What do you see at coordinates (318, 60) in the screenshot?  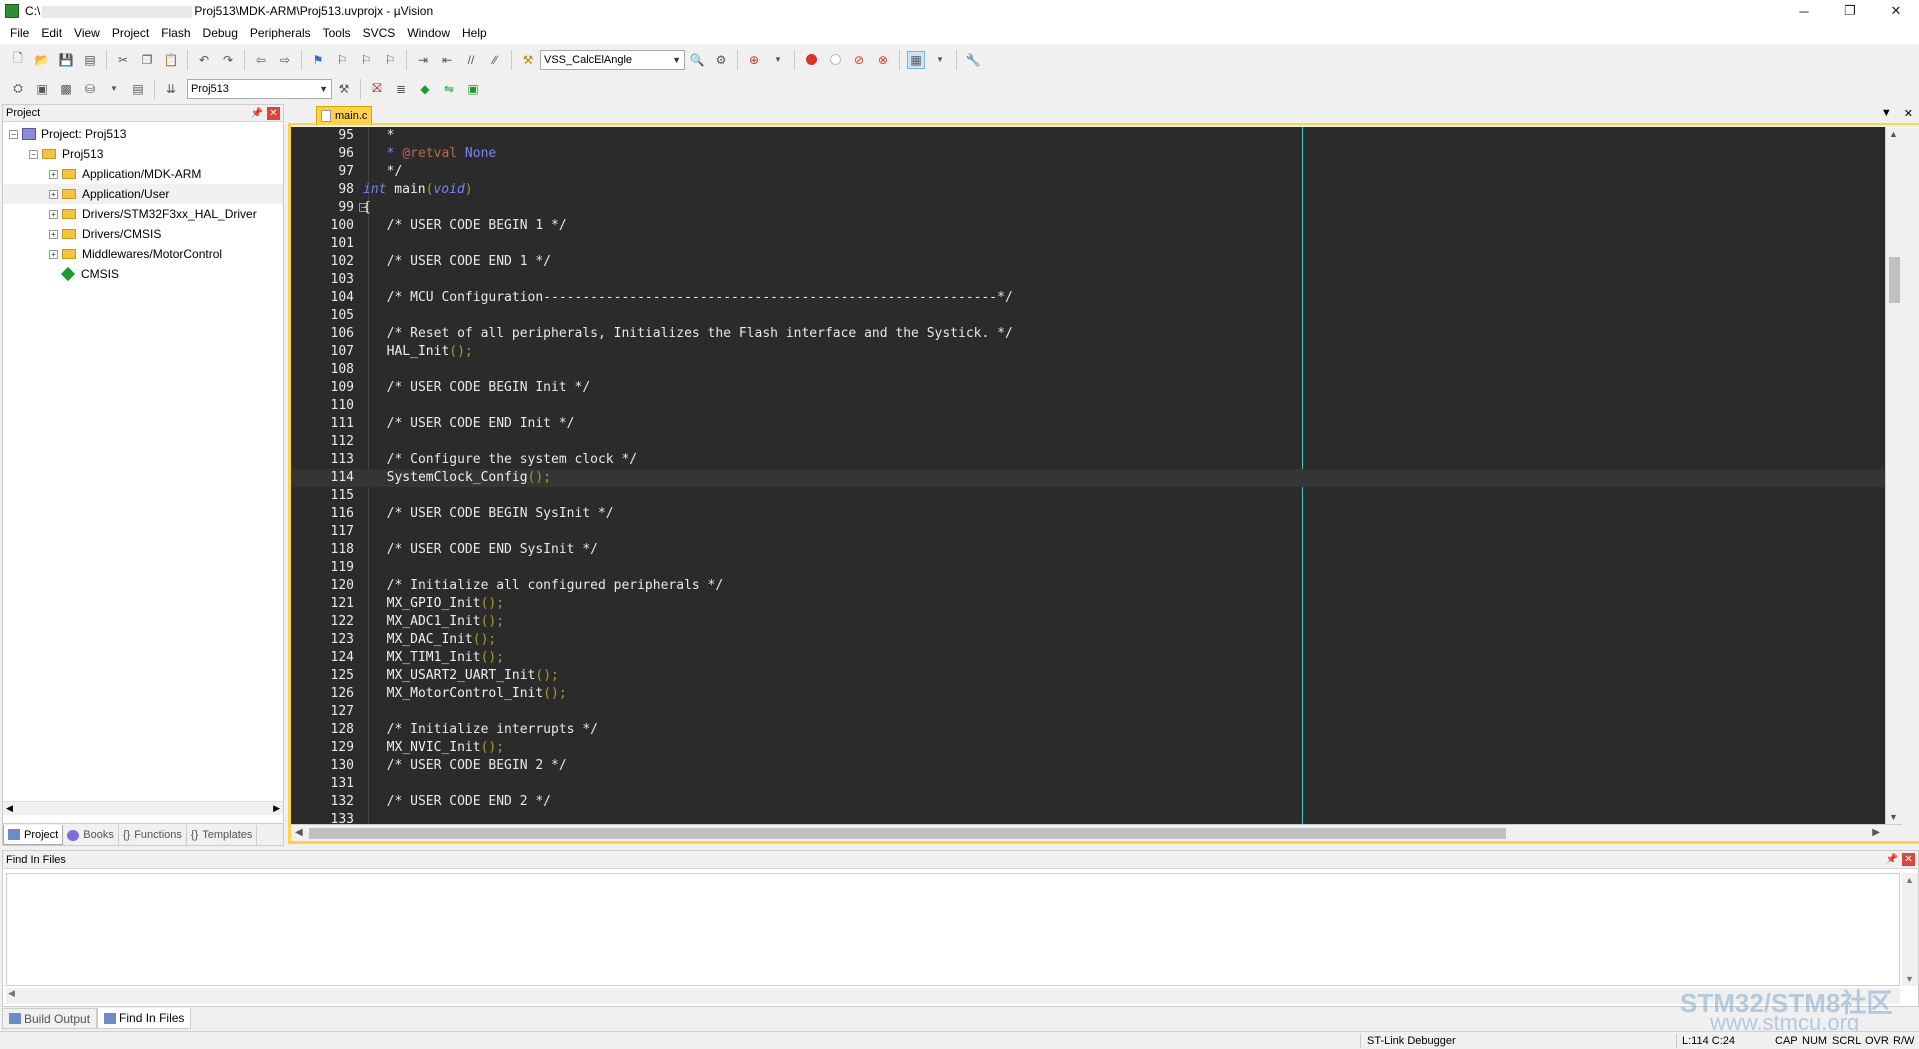 I see `bookmark-icon: ⚑` at bounding box center [318, 60].